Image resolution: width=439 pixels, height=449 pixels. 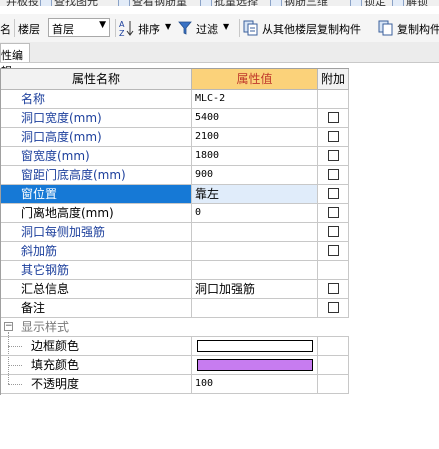 I want to click on group-label-text: 显示样式, so click(x=45, y=327).